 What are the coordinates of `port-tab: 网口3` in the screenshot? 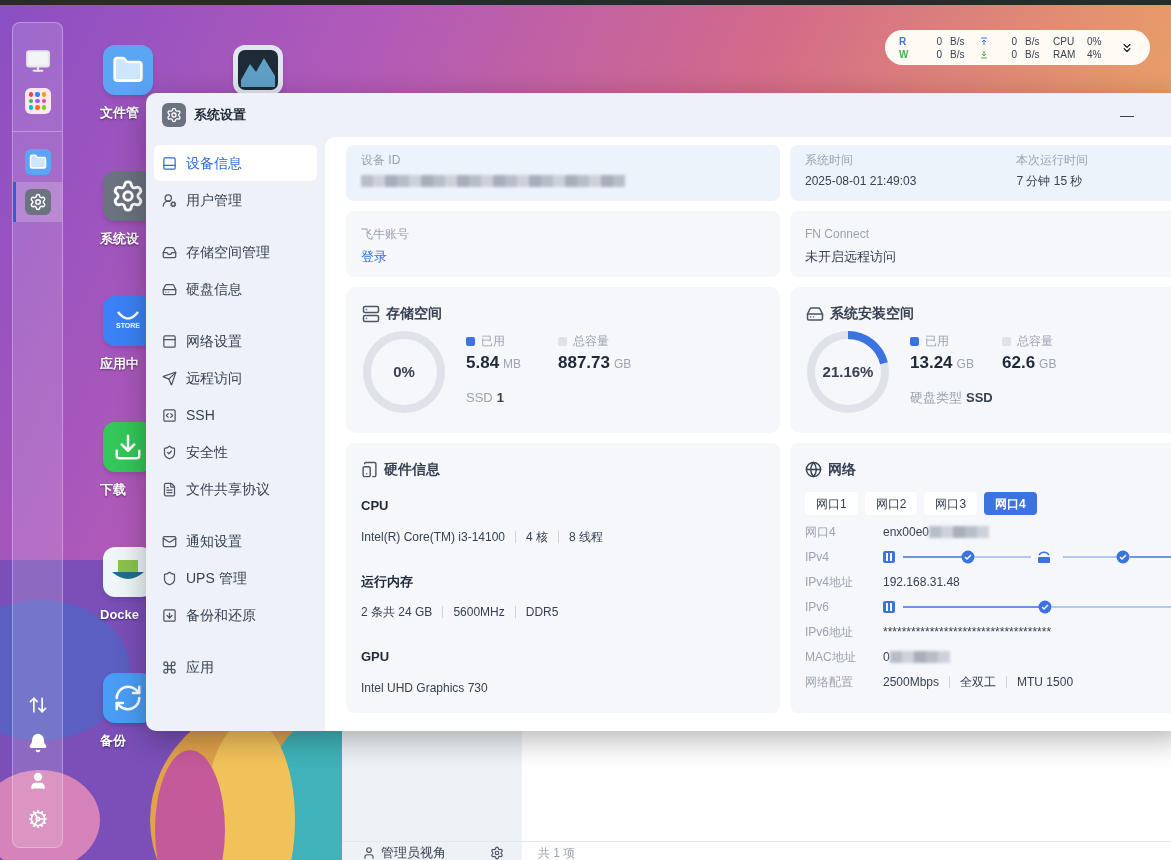 It's located at (951, 503).